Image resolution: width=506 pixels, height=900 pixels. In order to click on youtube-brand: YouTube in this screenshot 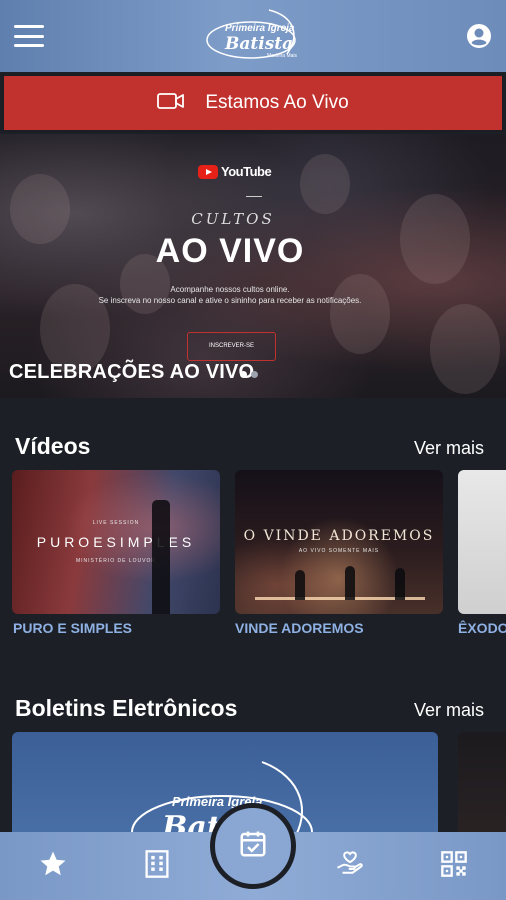, I will do `click(246, 171)`.